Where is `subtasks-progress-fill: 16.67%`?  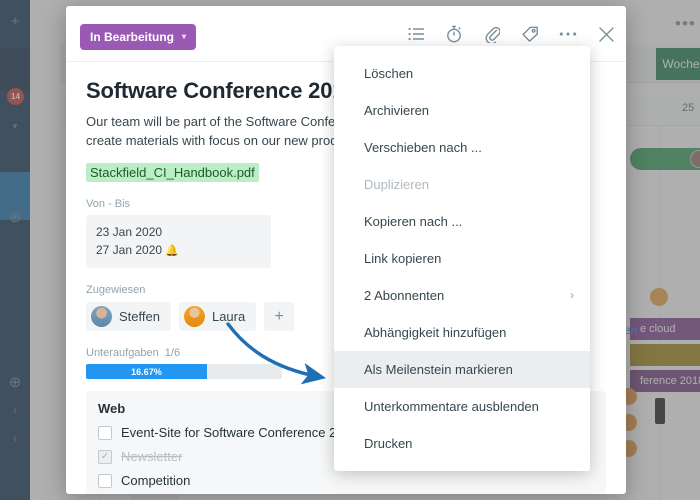
subtasks-progress-fill: 16.67% is located at coordinates (146, 372).